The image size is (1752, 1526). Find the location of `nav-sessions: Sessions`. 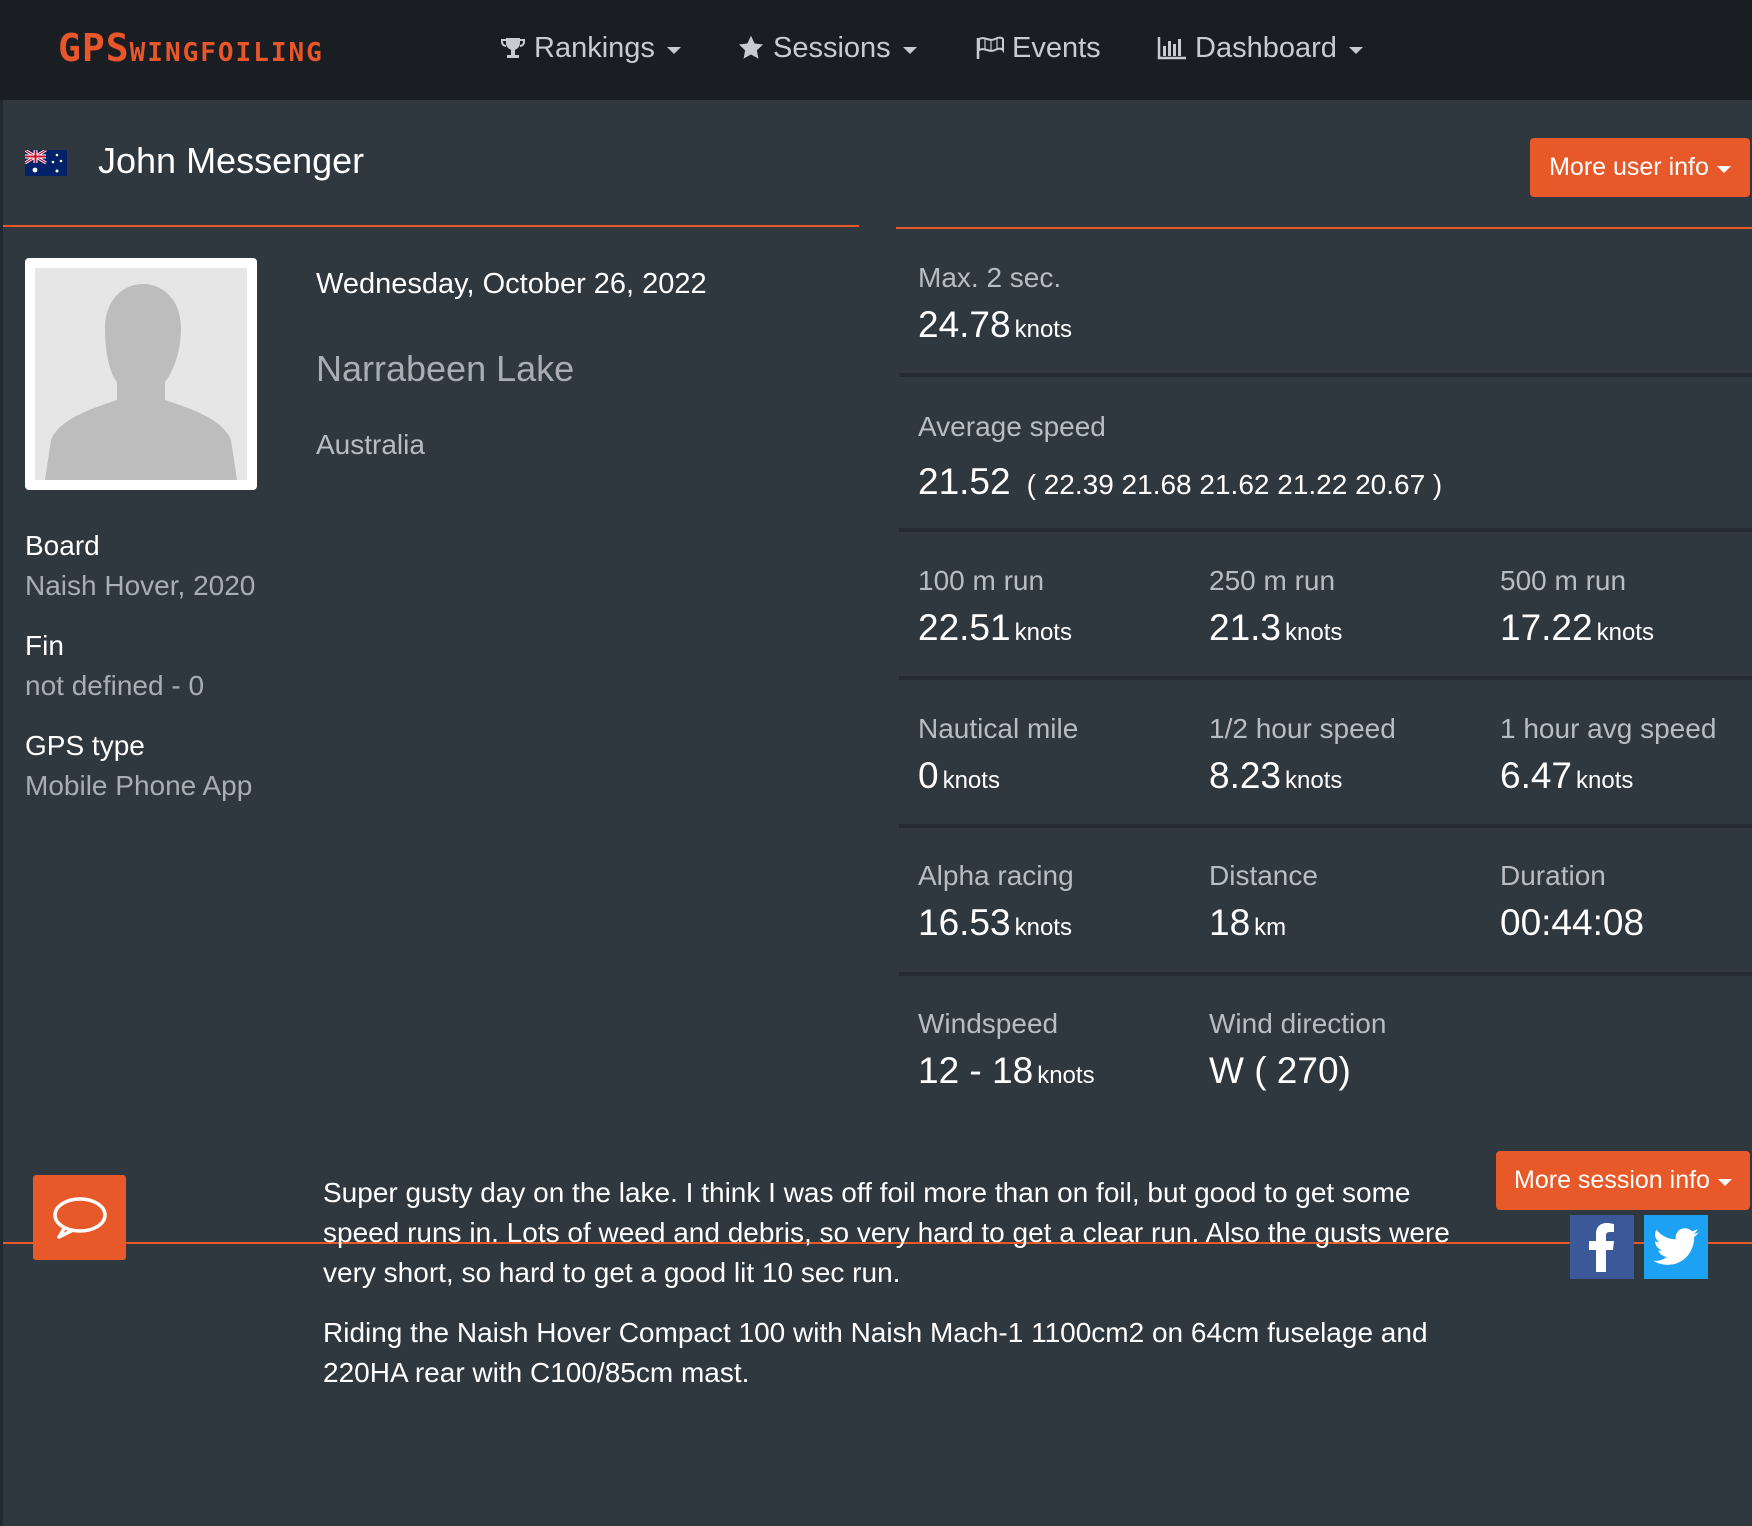

nav-sessions: Sessions is located at coordinates (827, 48).